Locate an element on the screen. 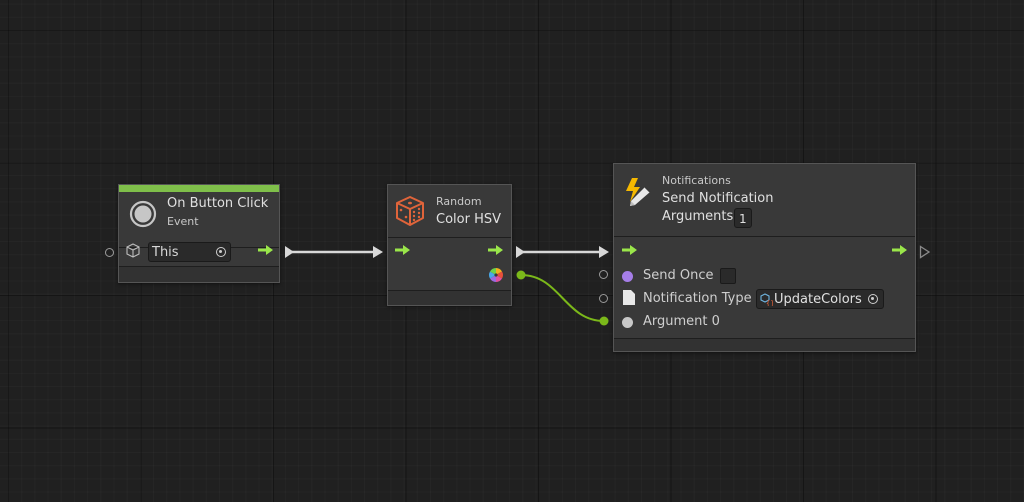 The image size is (1024, 502). notification-type-label: Notification Type is located at coordinates (697, 298).